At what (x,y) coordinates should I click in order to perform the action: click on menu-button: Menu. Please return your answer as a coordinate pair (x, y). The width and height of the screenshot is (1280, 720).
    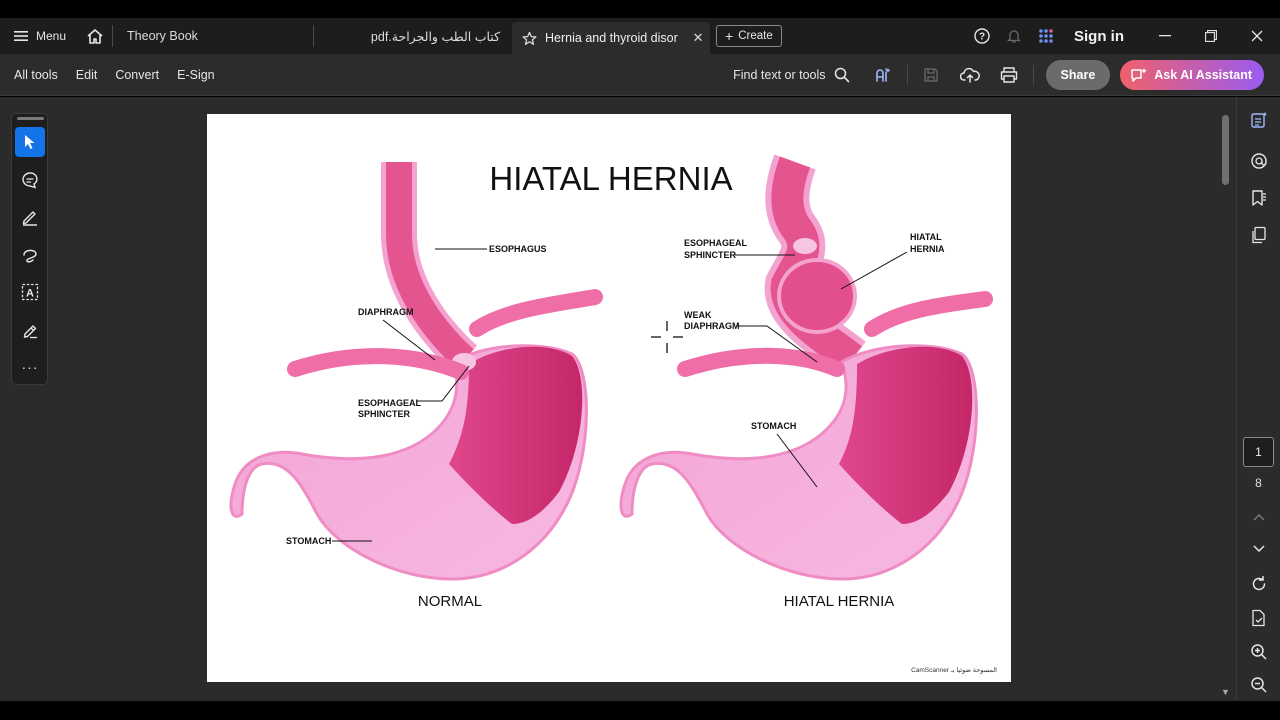
    Looking at the image, I should click on (39, 36).